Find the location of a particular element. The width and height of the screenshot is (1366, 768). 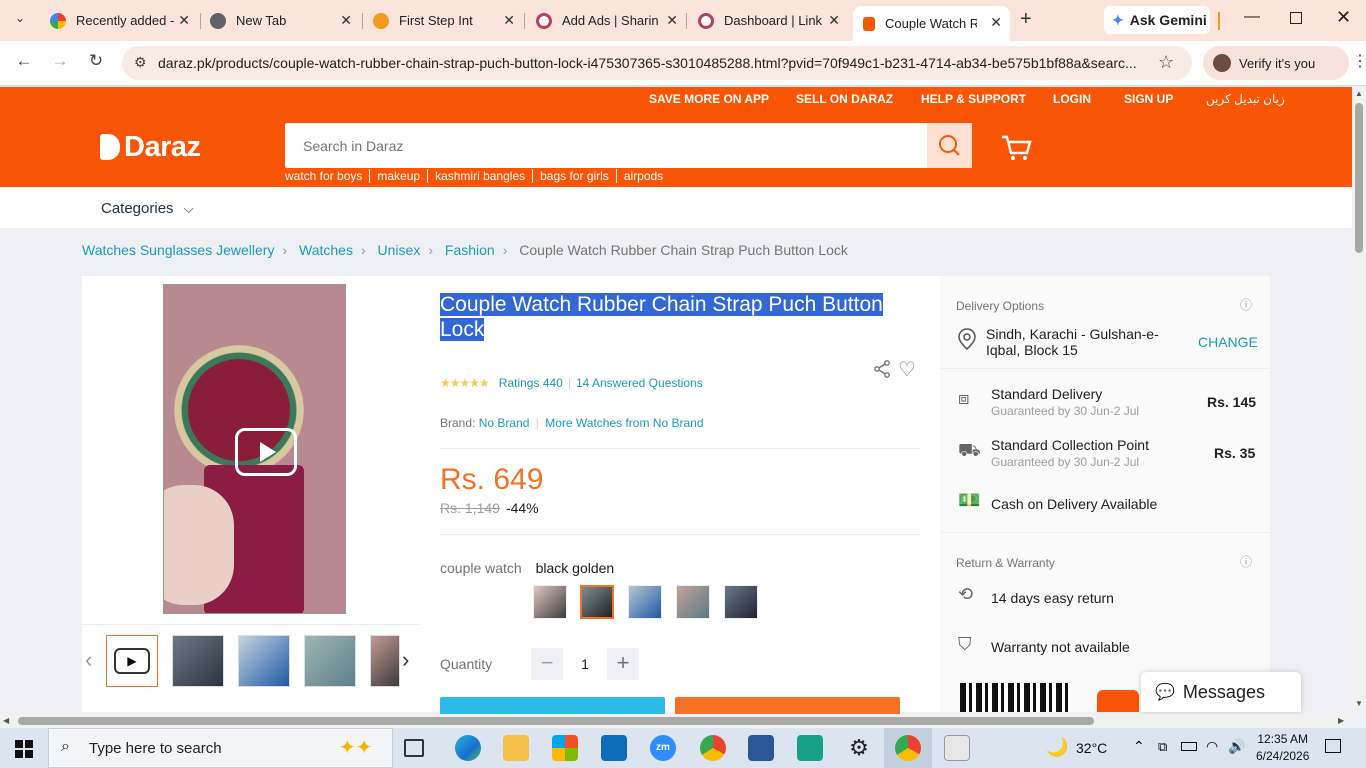

vertical-scrollbar: ▲ ▼ is located at coordinates (1359, 400).